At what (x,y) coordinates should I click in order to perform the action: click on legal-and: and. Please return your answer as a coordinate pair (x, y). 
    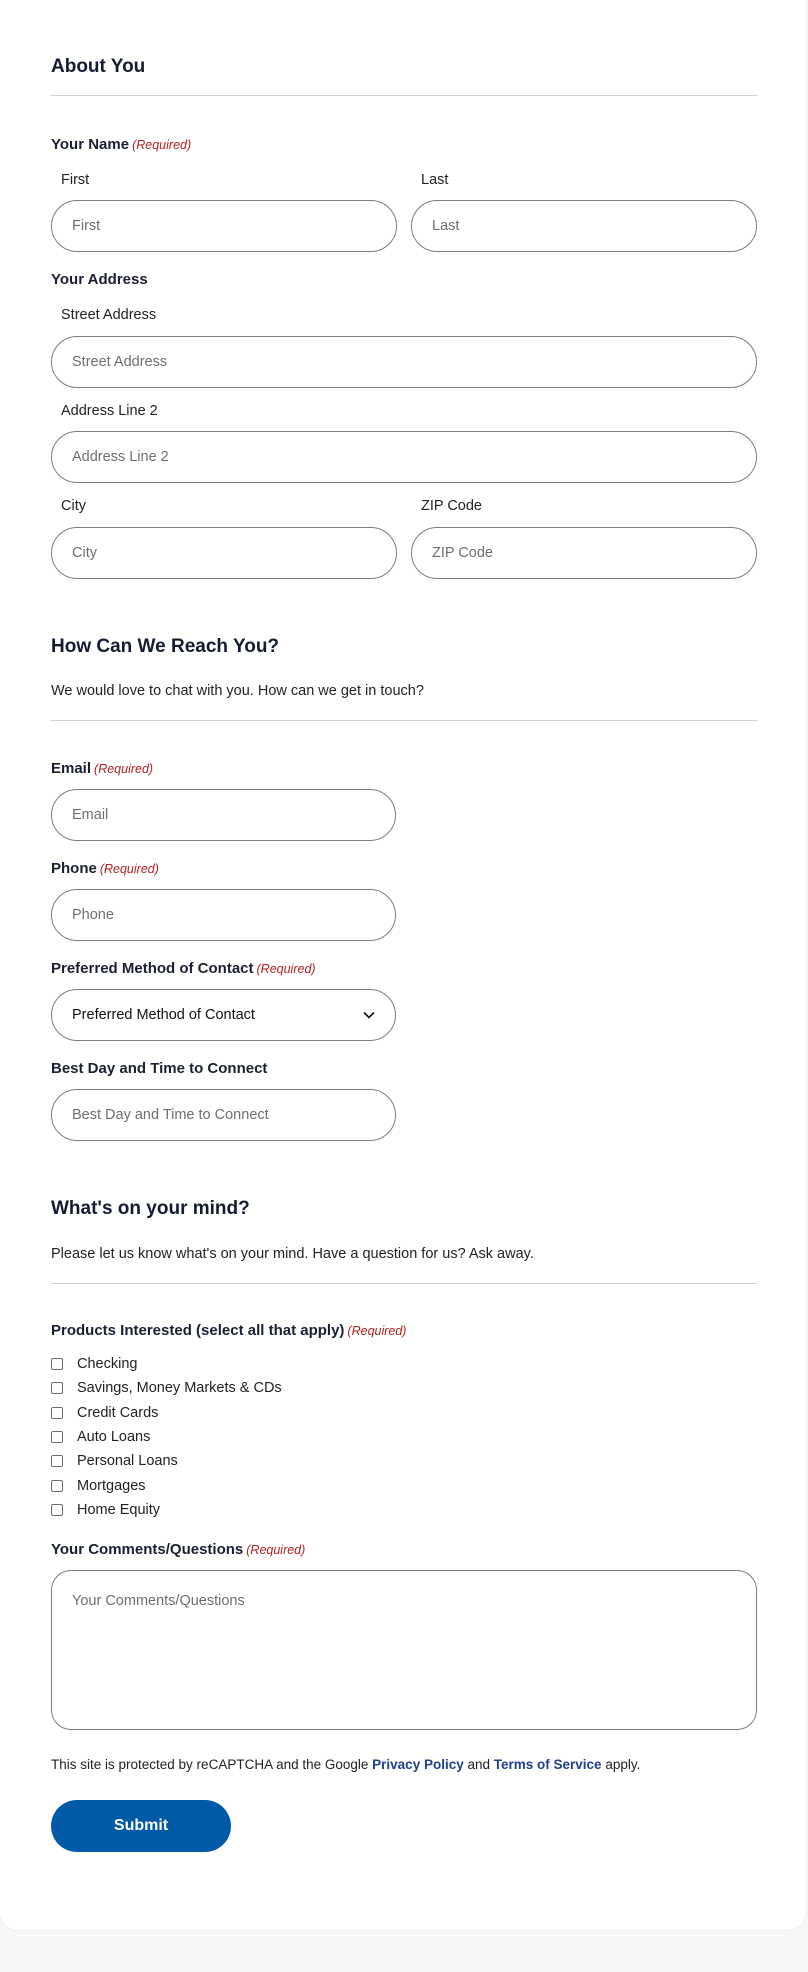
    Looking at the image, I should click on (478, 1764).